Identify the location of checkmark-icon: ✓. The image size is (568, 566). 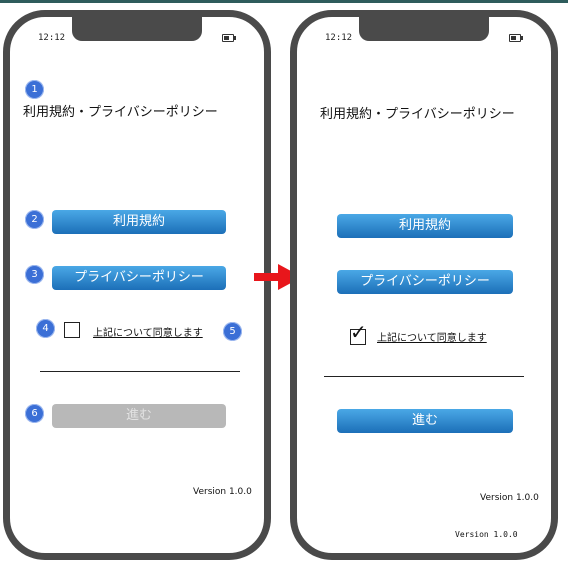
(358, 332).